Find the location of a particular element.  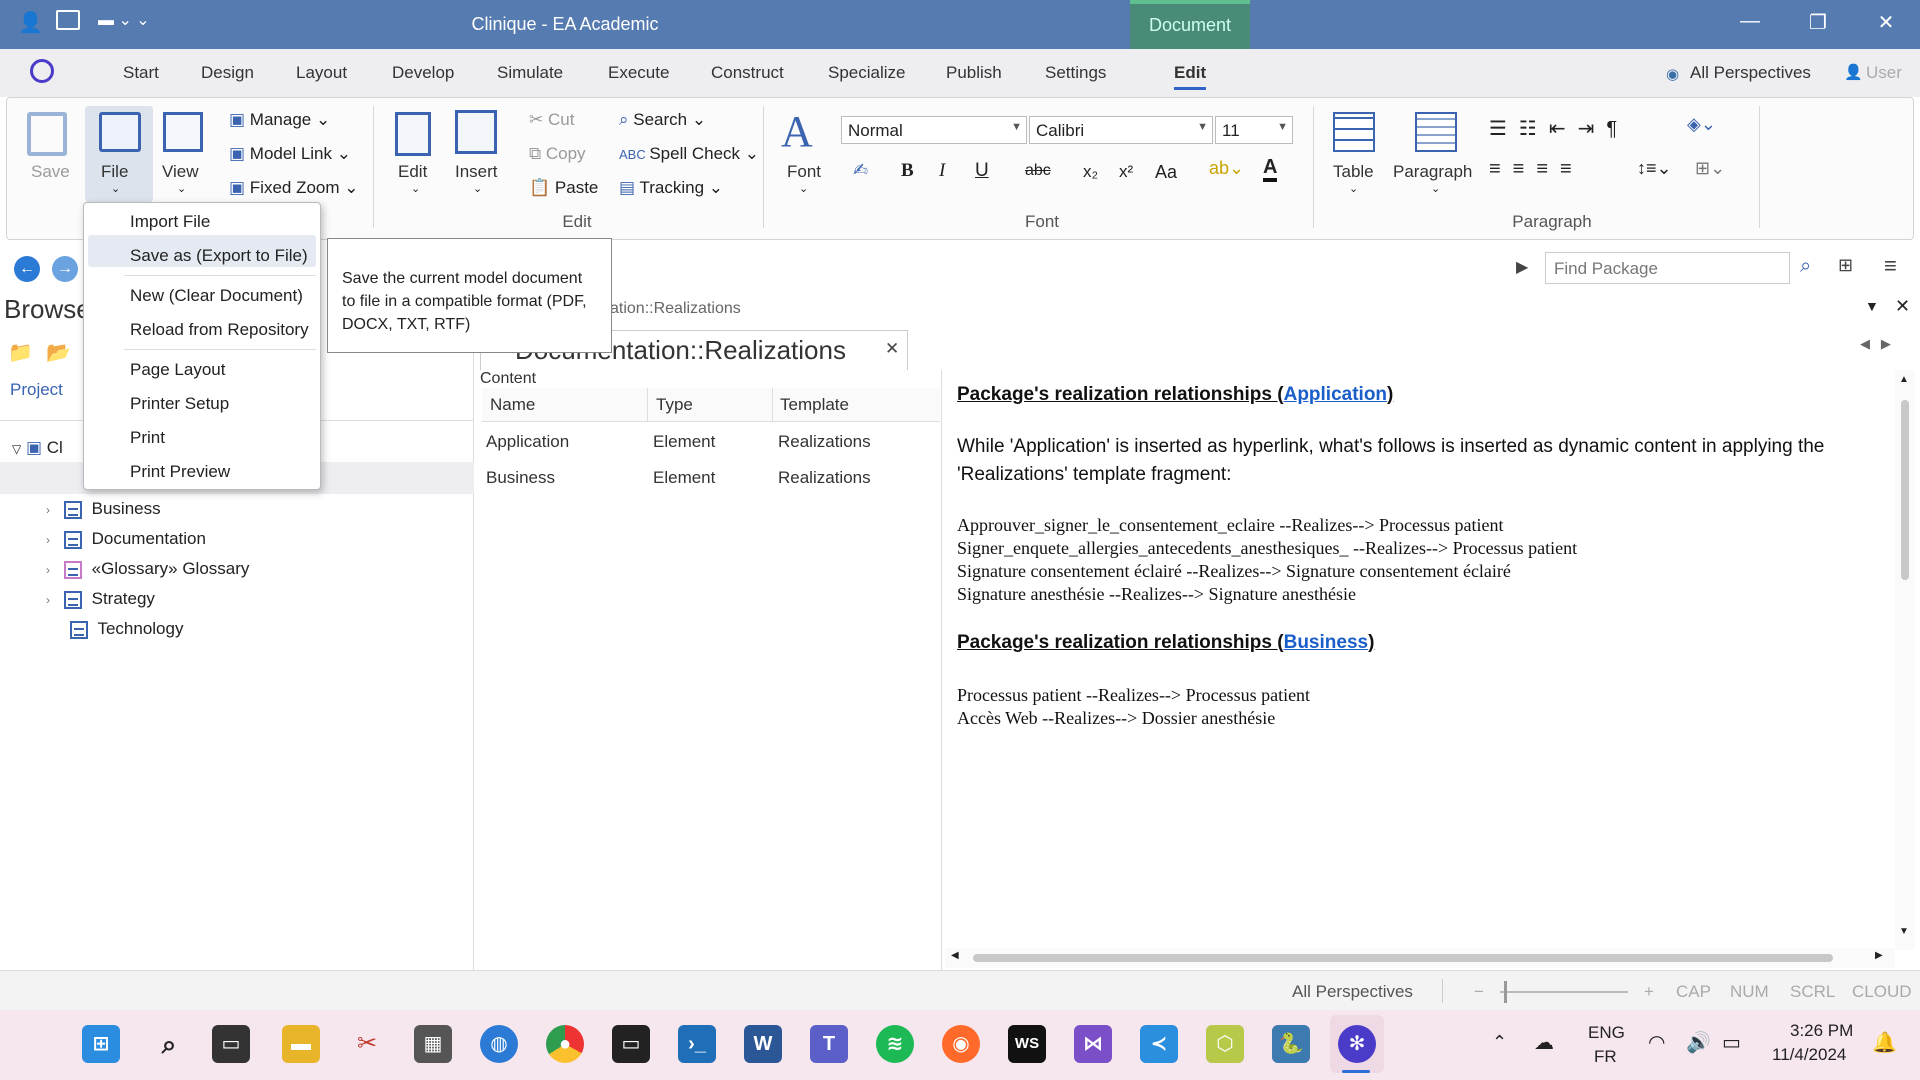

scroll-tabs-icon: ◀ ▶ is located at coordinates (1875, 344).